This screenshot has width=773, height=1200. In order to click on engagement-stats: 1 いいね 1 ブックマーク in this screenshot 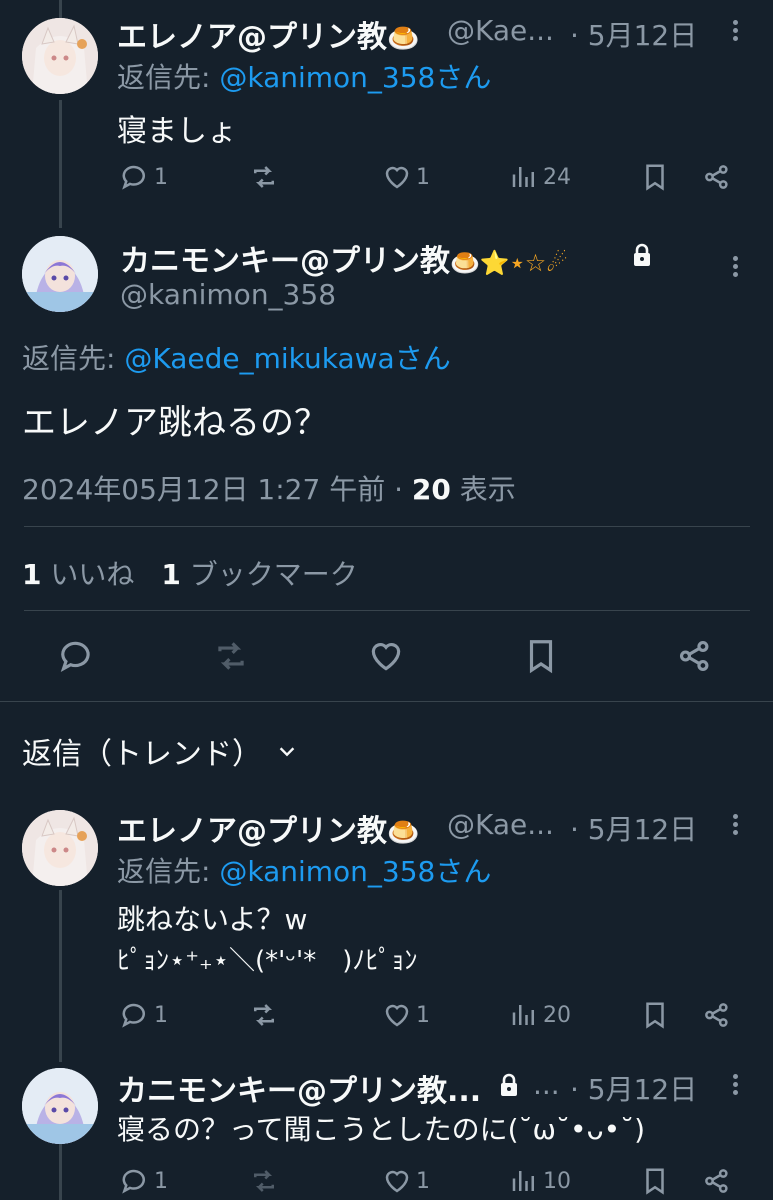, I will do `click(190, 573)`.